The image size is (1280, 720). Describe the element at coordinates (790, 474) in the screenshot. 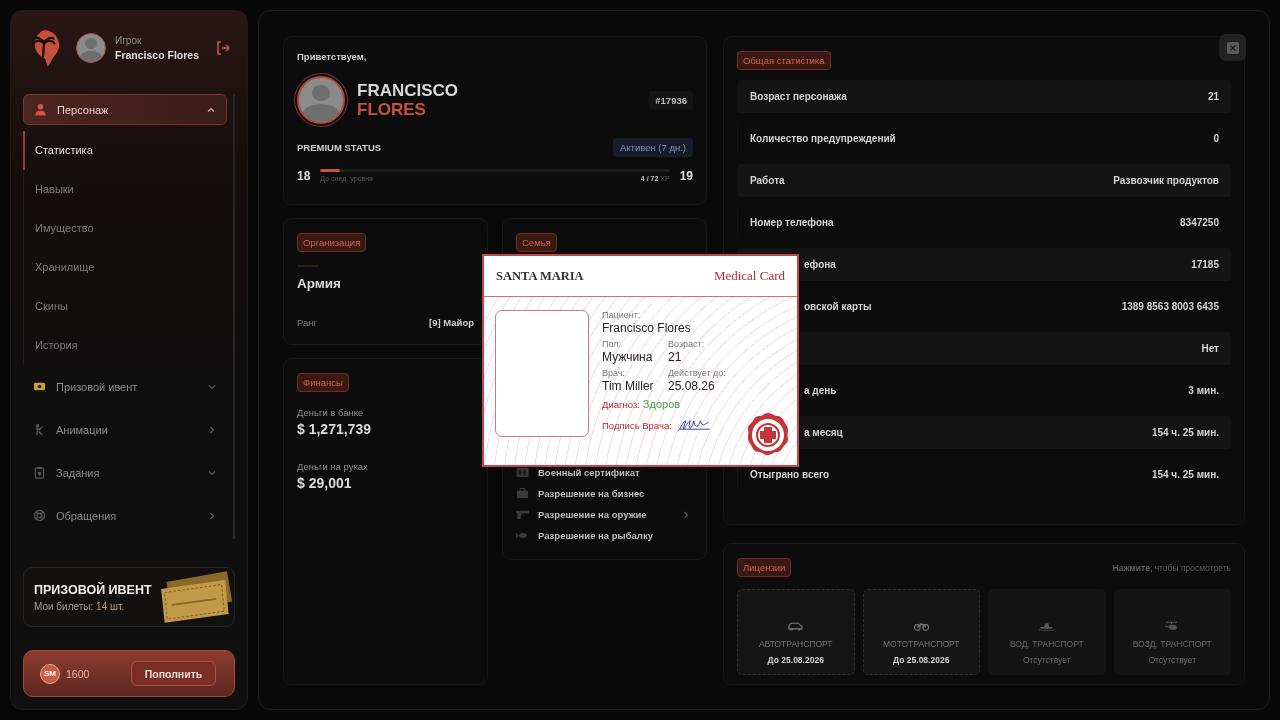

I see `stat-label: Отыграно всего` at that location.